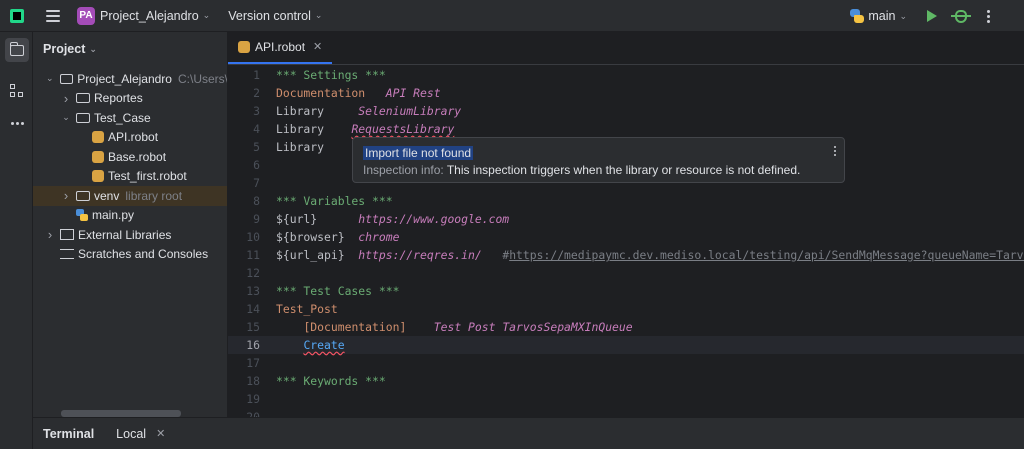  What do you see at coordinates (253, 413) in the screenshot?
I see `line-number: 20` at bounding box center [253, 413].